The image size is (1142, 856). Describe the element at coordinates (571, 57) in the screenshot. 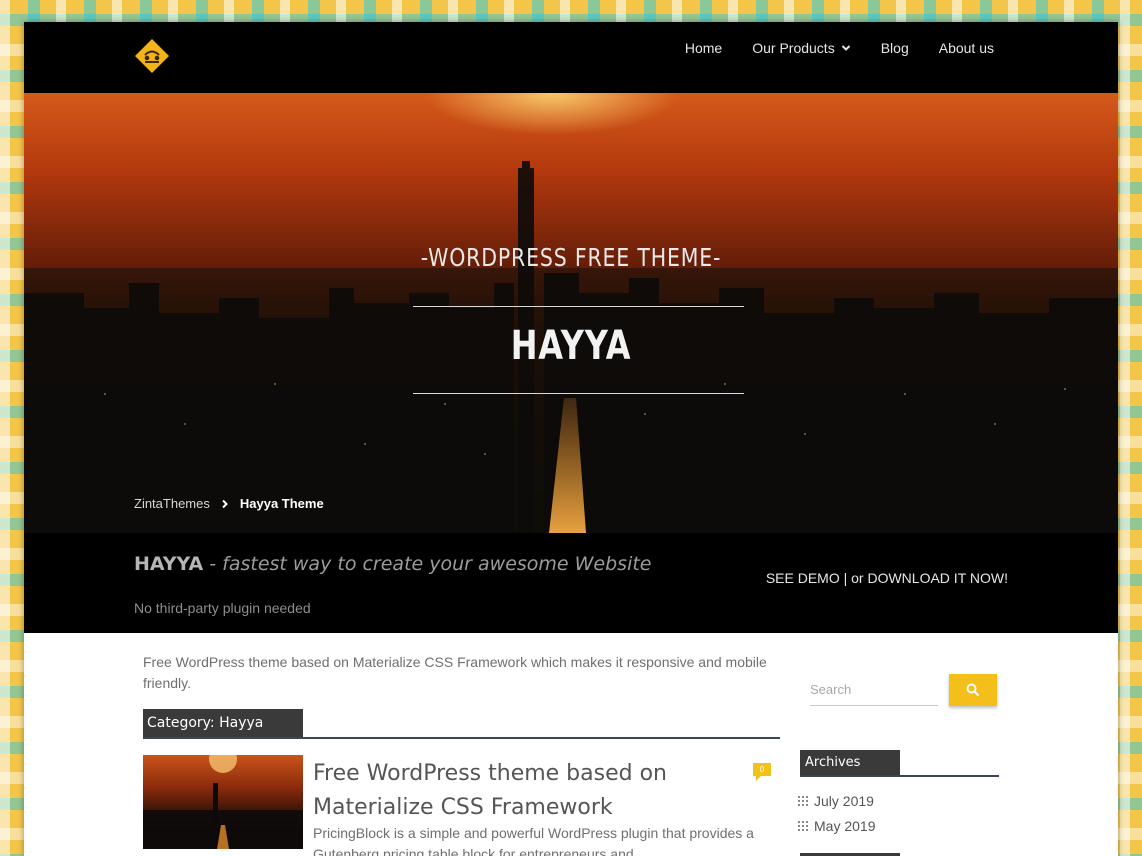

I see `site-header: Home Our Products Blog About us` at that location.